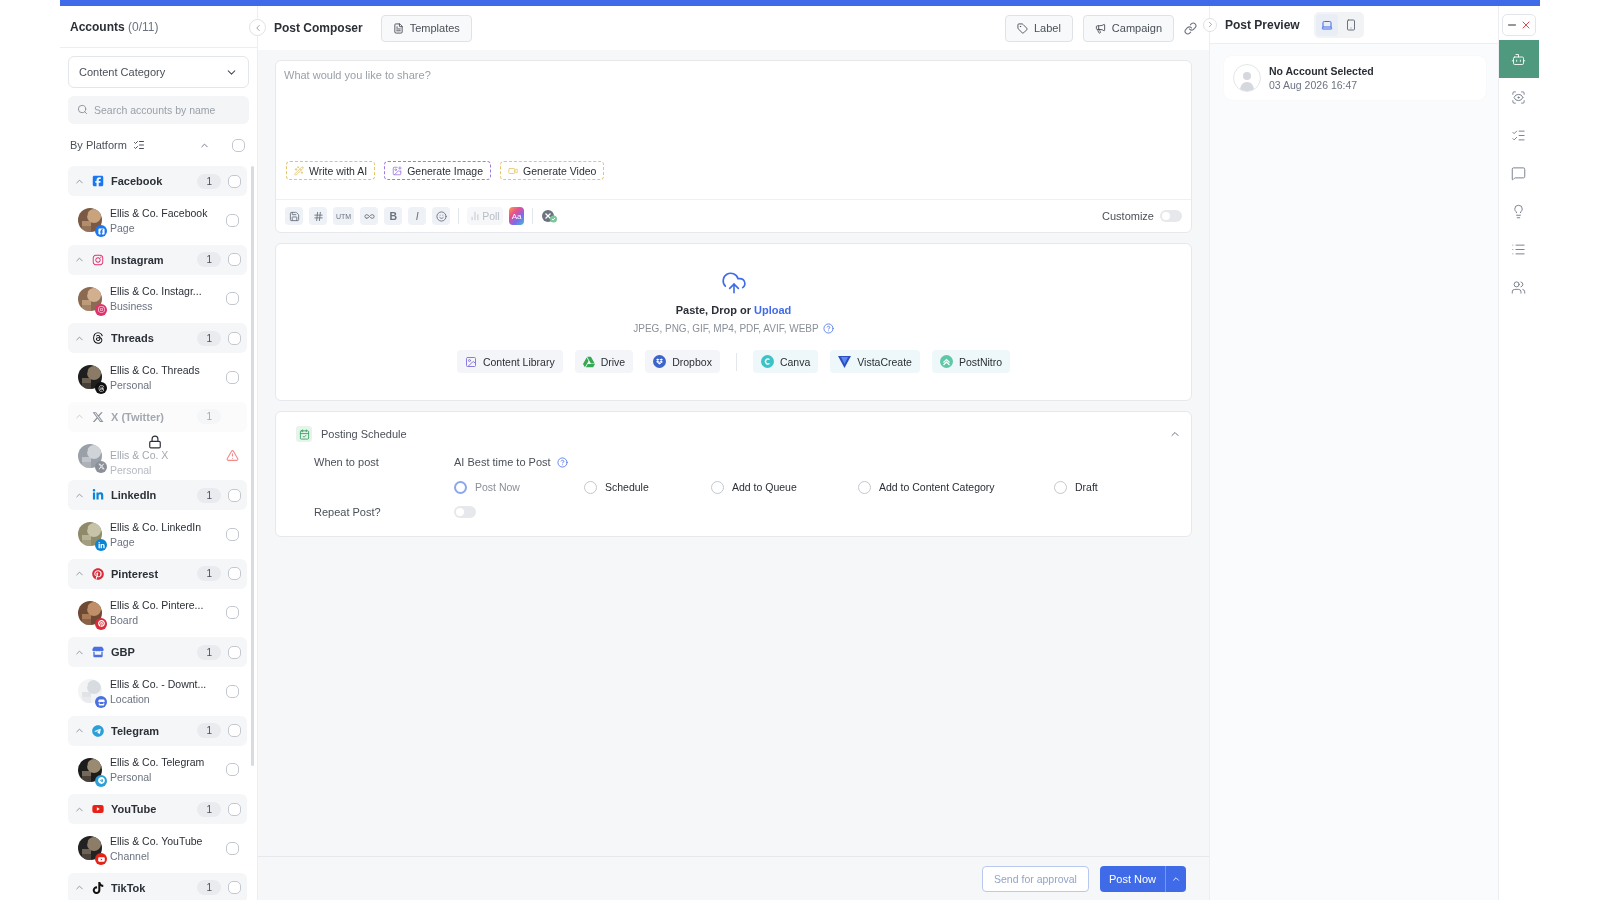 The height and width of the screenshot is (900, 1600). I want to click on account-row: Ellis & Co. Instagr... Business, so click(157, 298).